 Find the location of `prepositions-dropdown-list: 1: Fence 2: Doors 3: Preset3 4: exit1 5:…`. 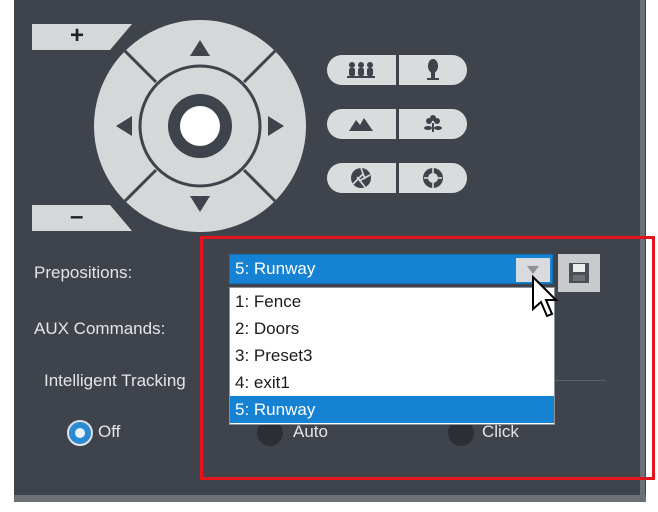

prepositions-dropdown-list: 1: Fence 2: Doors 3: Preset3 4: exit1 5:… is located at coordinates (392, 356).